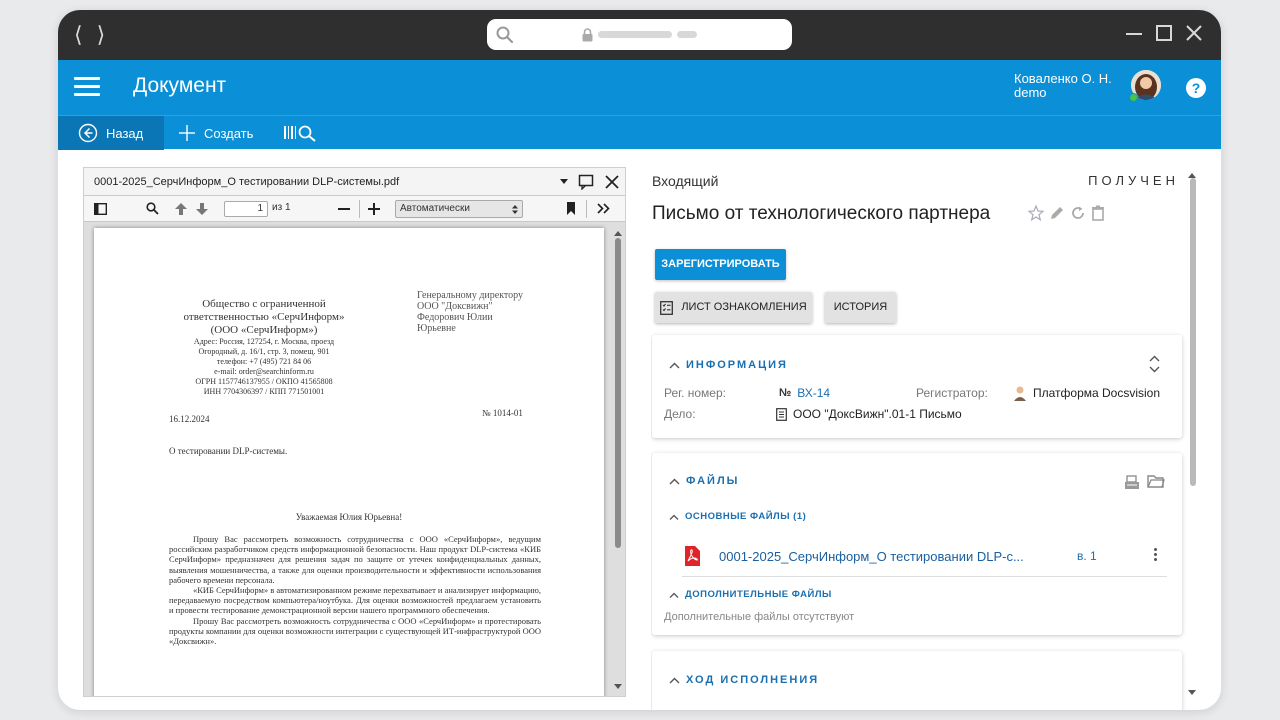 This screenshot has height=720, width=1280. What do you see at coordinates (1192, 175) in the screenshot?
I see `panel-scroll-up-icon` at bounding box center [1192, 175].